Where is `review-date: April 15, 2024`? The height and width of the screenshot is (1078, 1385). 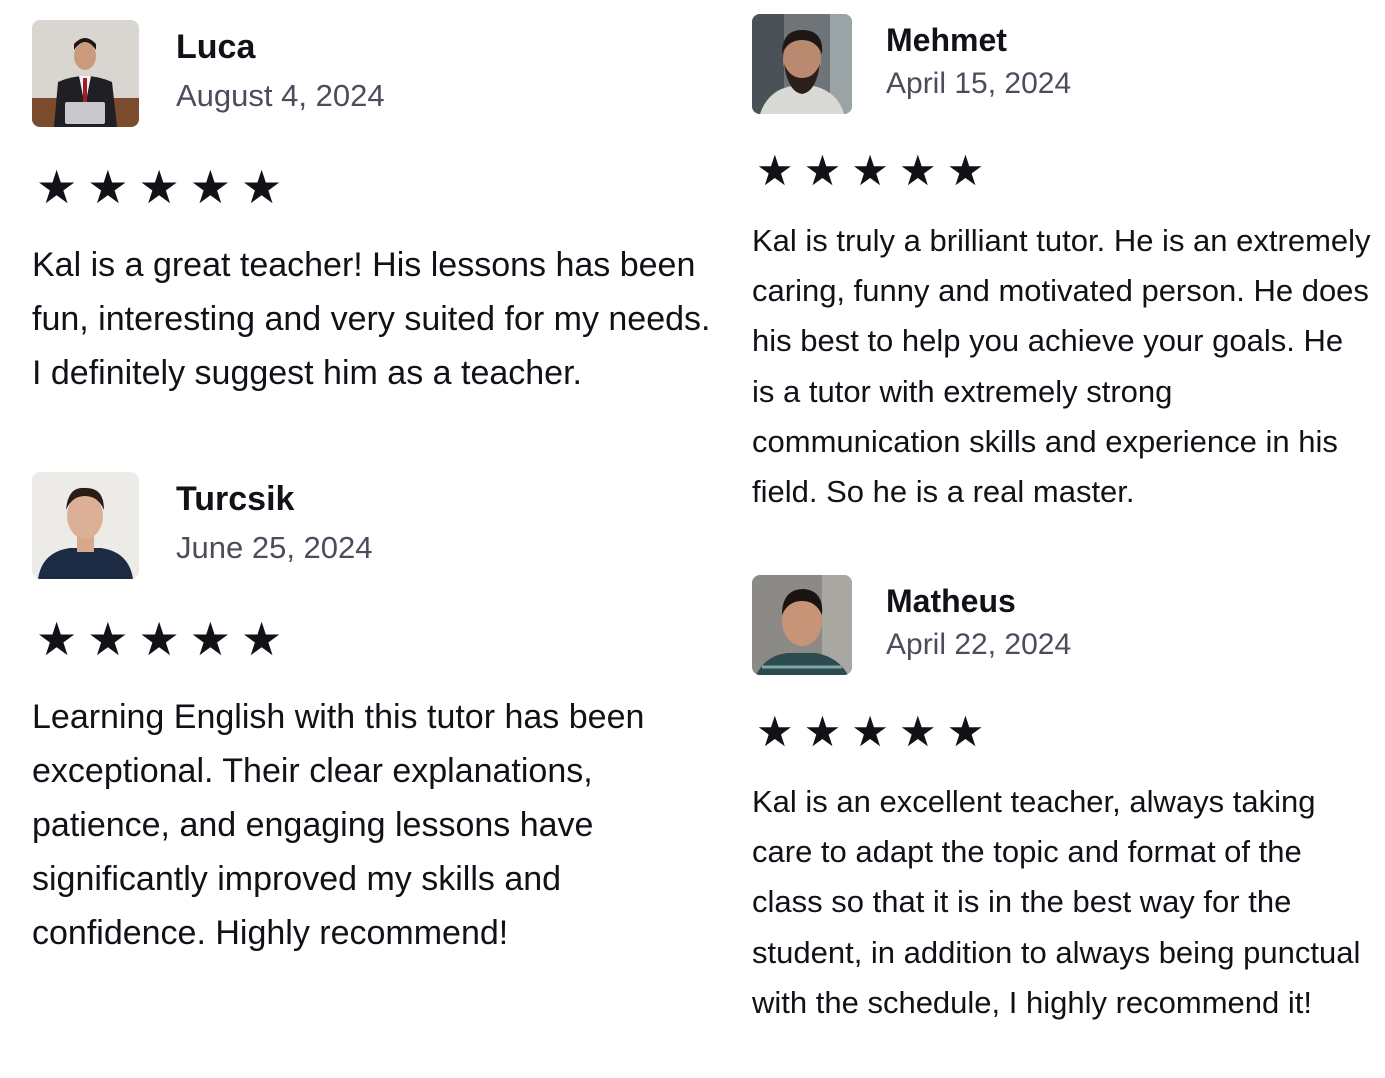 review-date: April 15, 2024 is located at coordinates (979, 83).